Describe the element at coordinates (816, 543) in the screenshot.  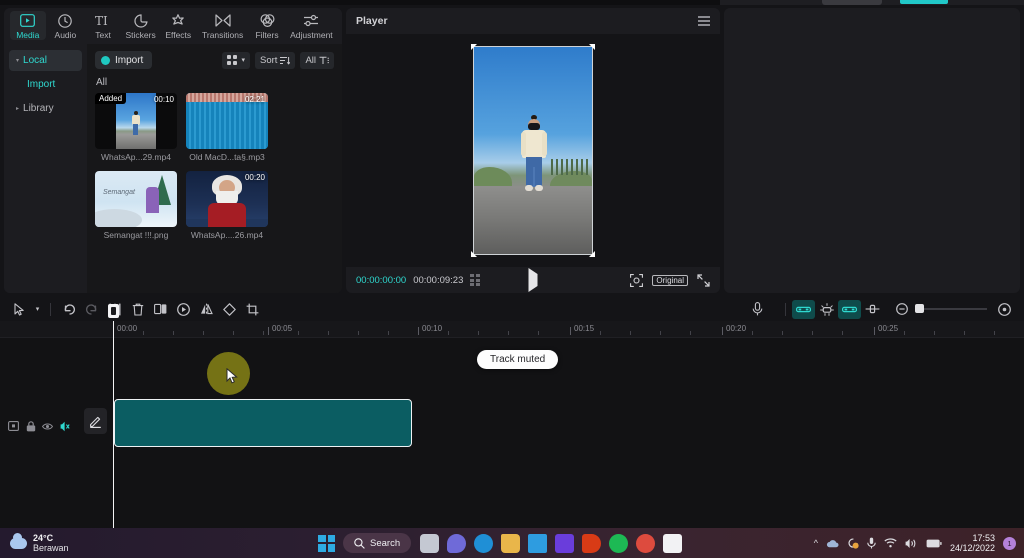
I see `tray-expand-icon: ^` at that location.